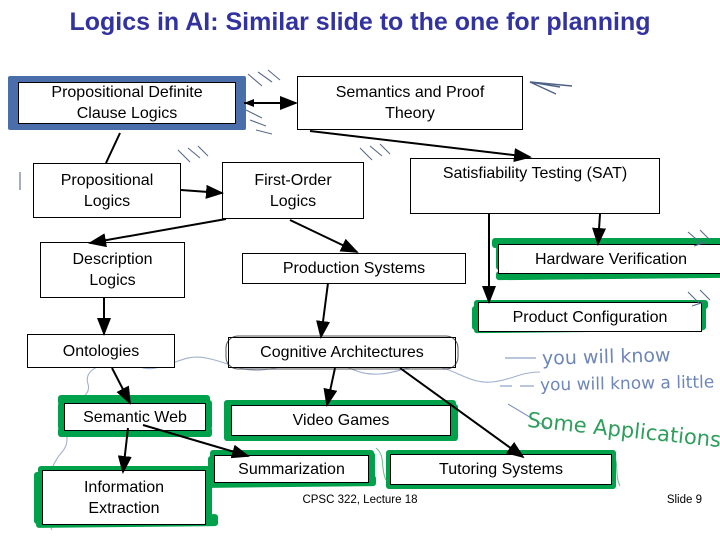 The height and width of the screenshot is (540, 720). Describe the element at coordinates (342, 352) in the screenshot. I see `pen-outline-cognitive-architectures` at that location.